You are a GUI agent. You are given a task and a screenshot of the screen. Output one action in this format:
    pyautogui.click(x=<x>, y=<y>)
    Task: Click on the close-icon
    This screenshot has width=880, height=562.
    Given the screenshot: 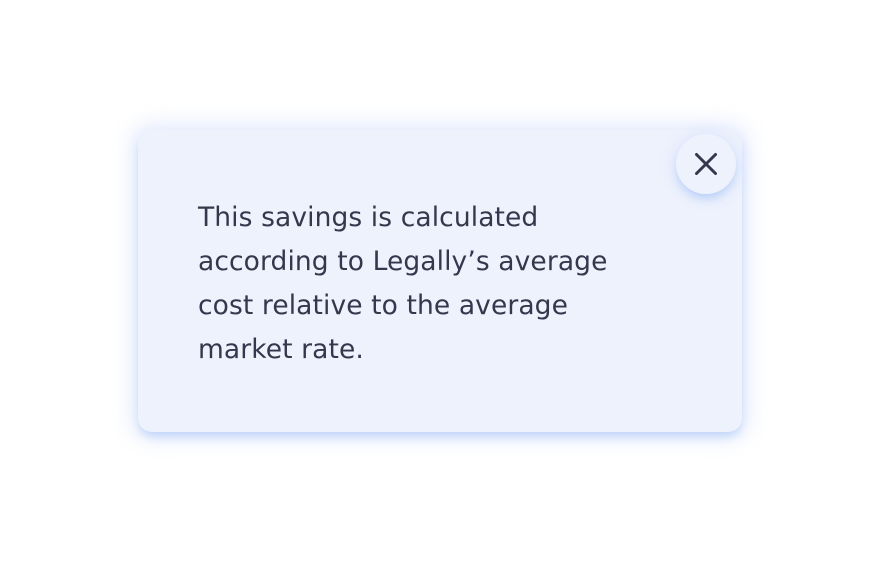 What is the action you would take?
    pyautogui.click(x=706, y=164)
    